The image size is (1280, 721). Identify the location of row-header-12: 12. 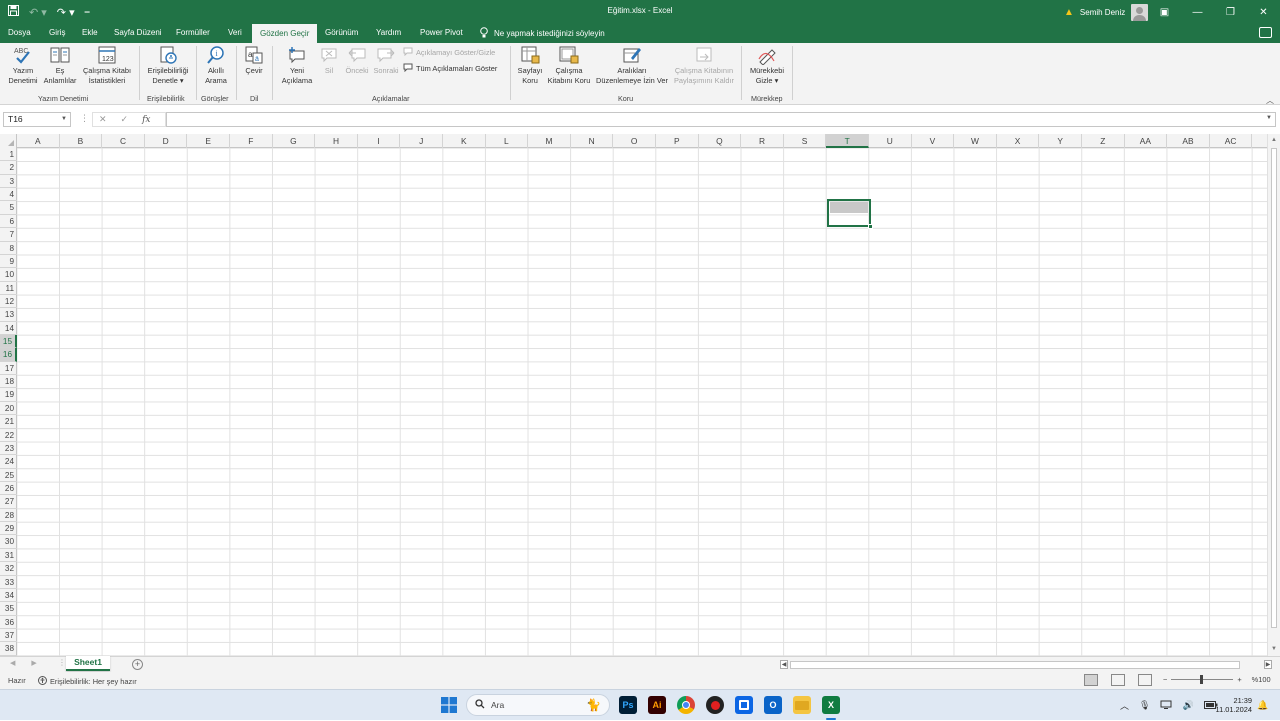
(8, 302).